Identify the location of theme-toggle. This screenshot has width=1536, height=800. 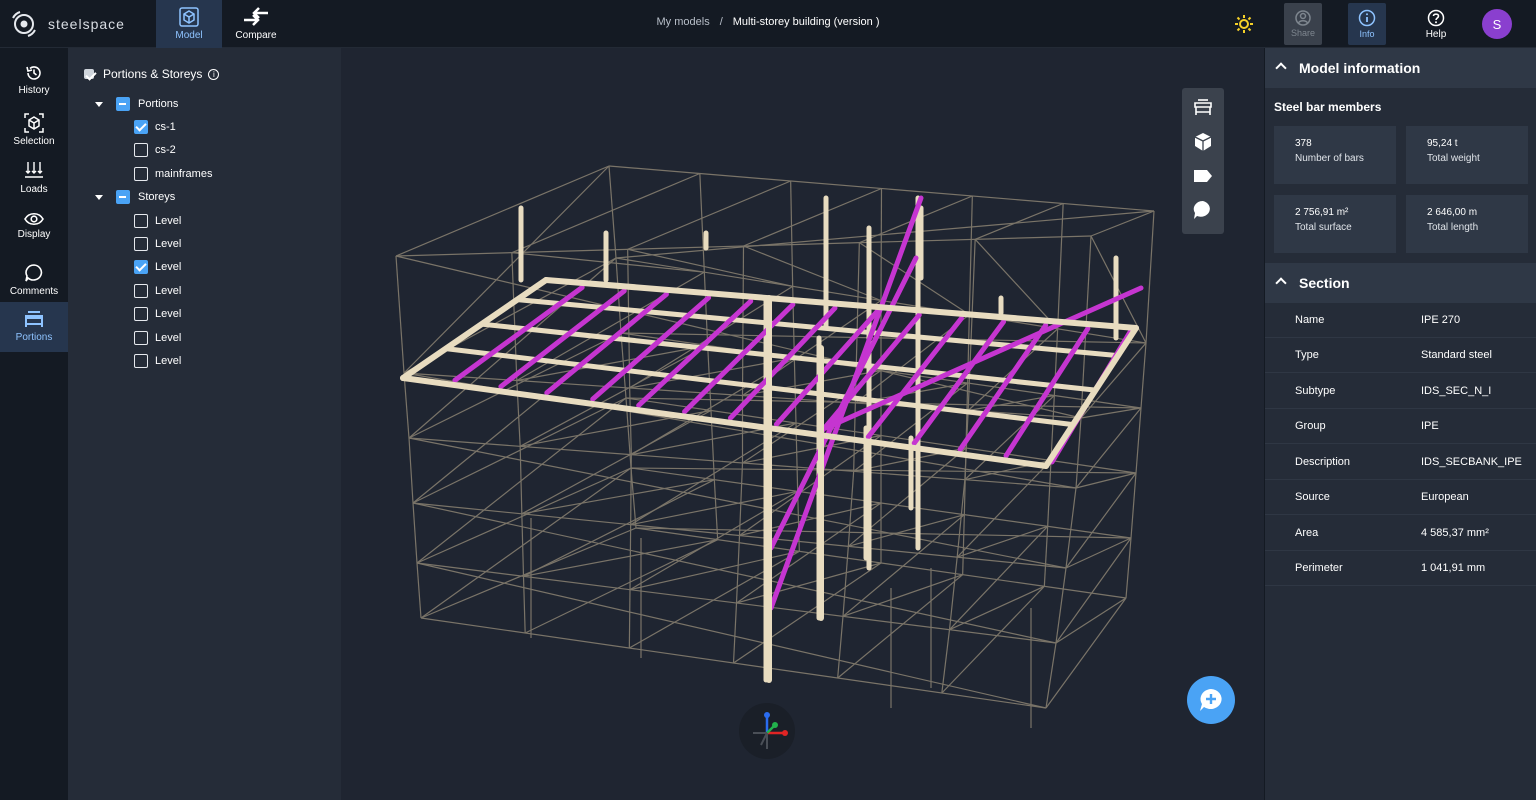
(1244, 26).